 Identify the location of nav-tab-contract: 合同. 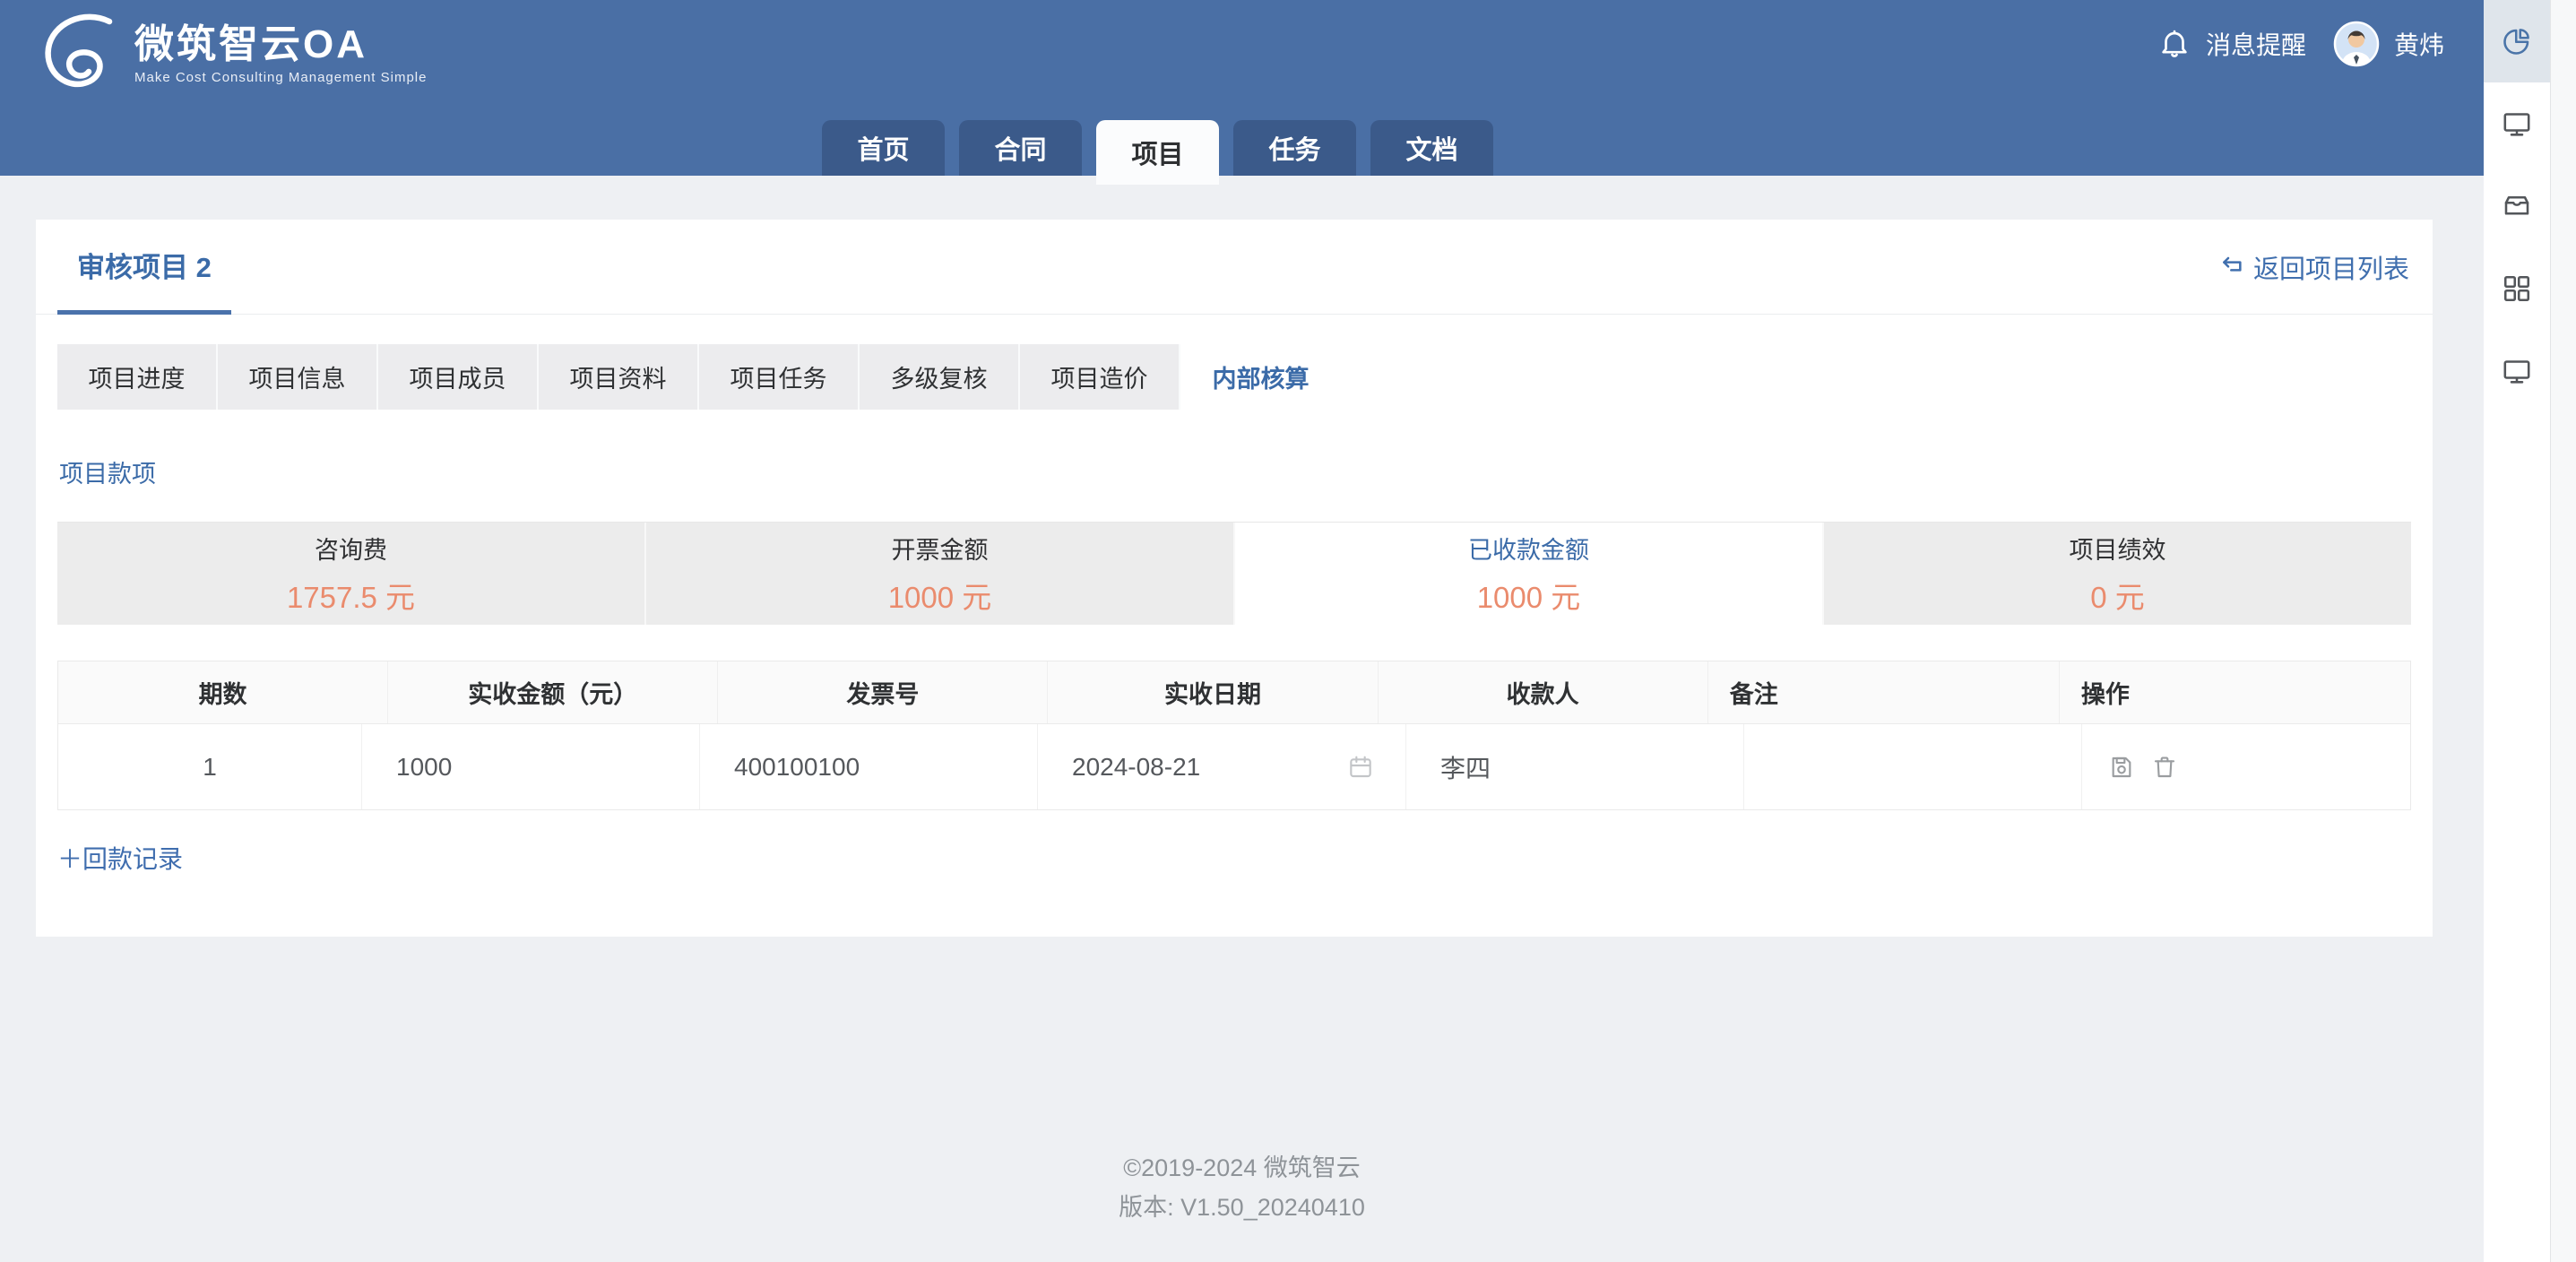
(1020, 148).